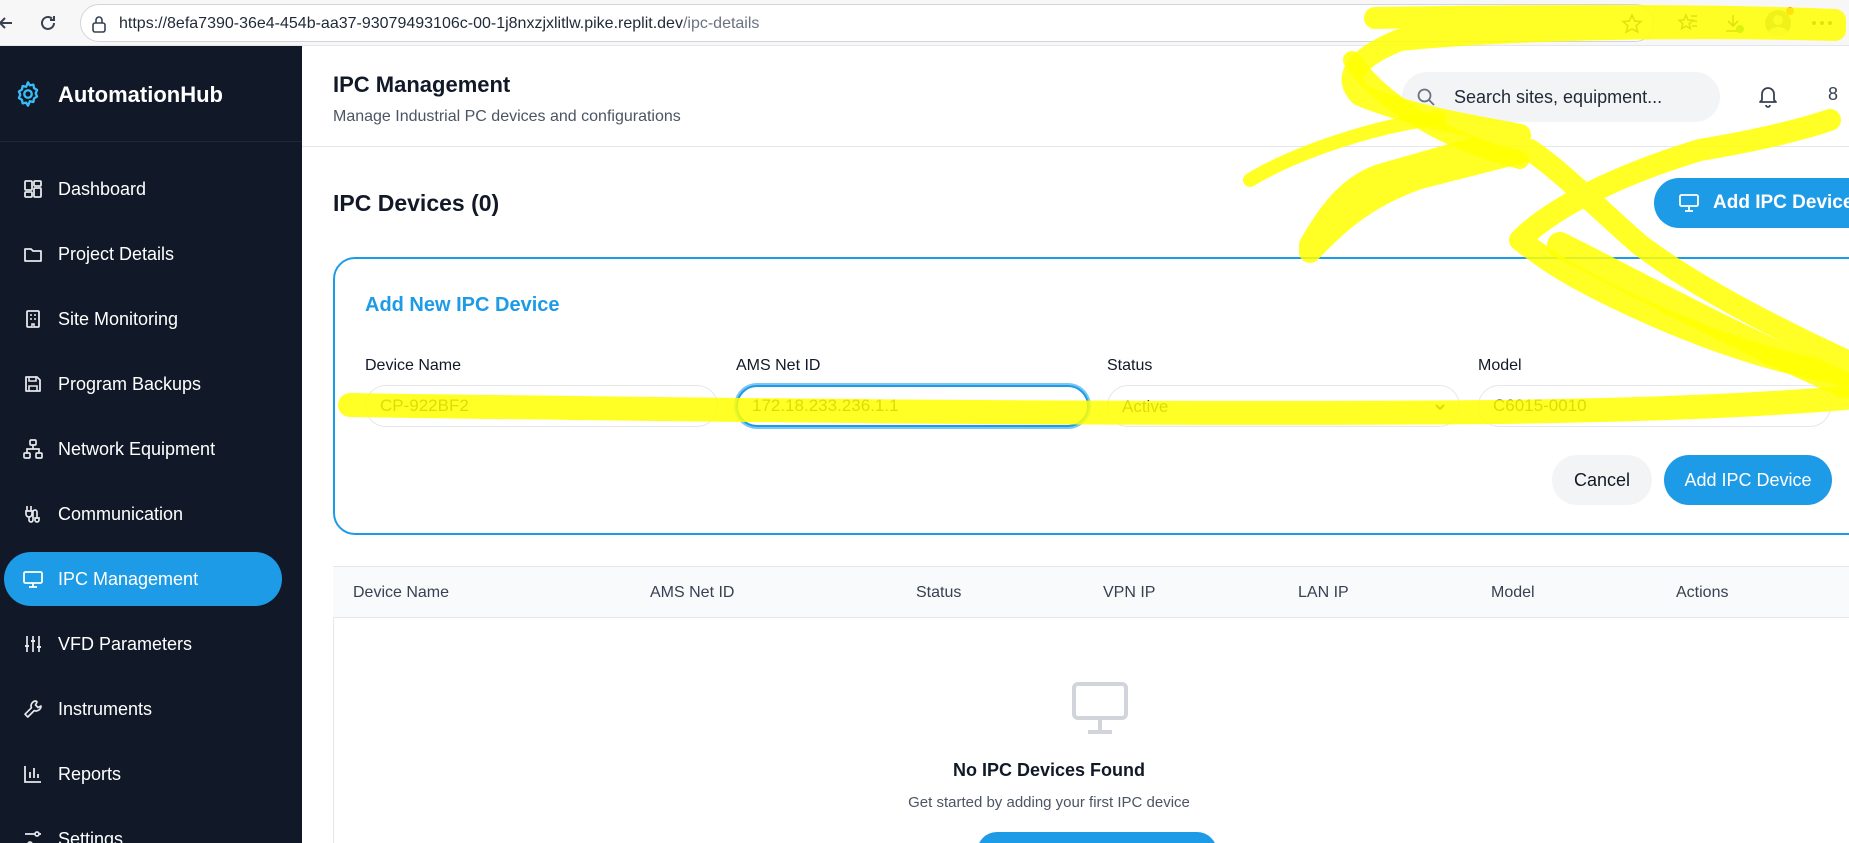 Image resolution: width=1849 pixels, height=843 pixels. I want to click on column-header: LAN IP, so click(1323, 592).